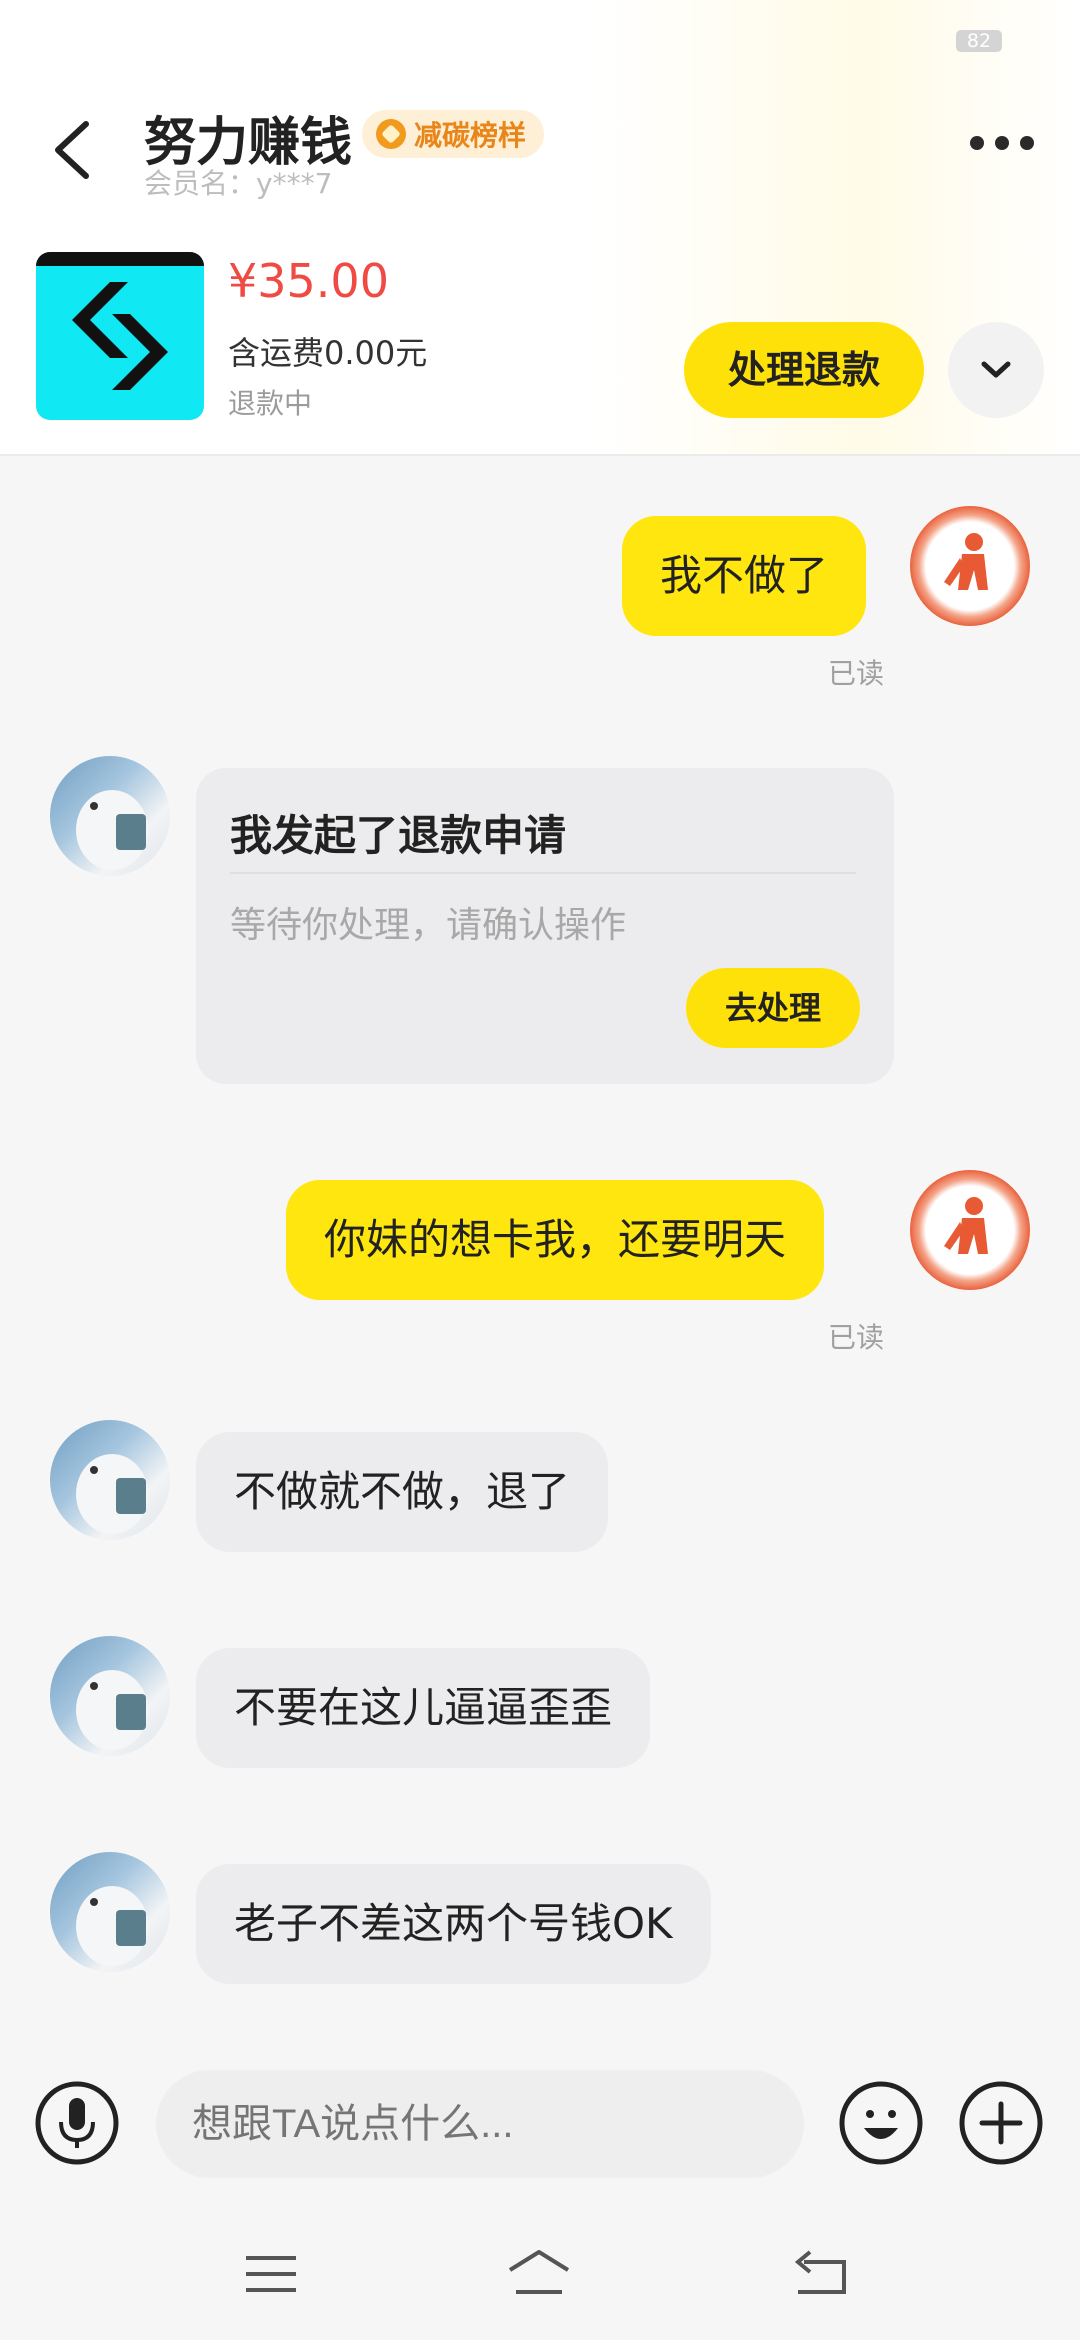  What do you see at coordinates (979, 41) in the screenshot?
I see `battery-indicator: 82` at bounding box center [979, 41].